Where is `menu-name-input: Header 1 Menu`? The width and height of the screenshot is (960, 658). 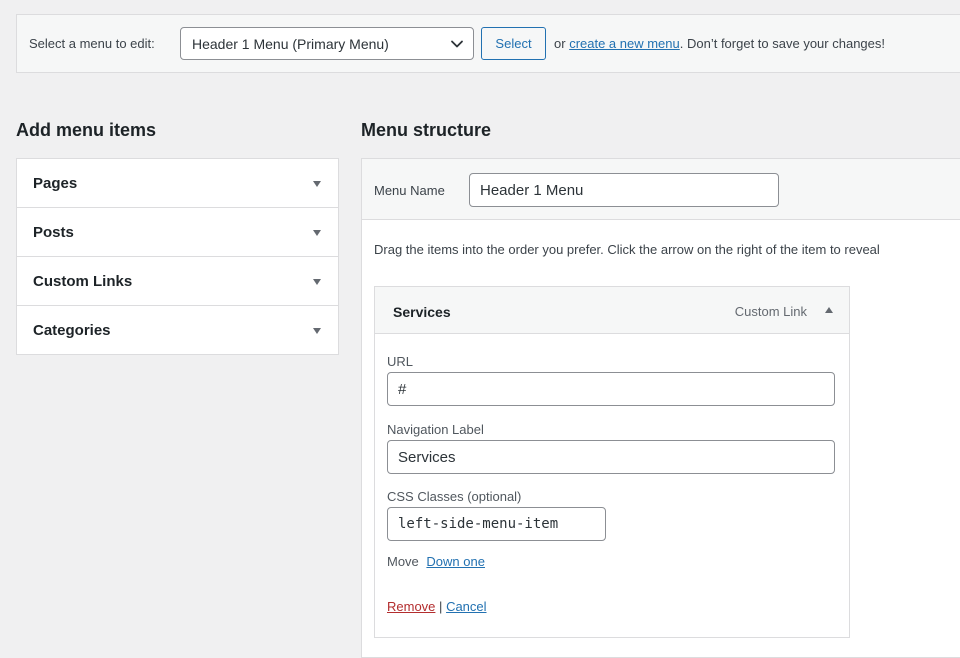
menu-name-input: Header 1 Menu is located at coordinates (624, 190).